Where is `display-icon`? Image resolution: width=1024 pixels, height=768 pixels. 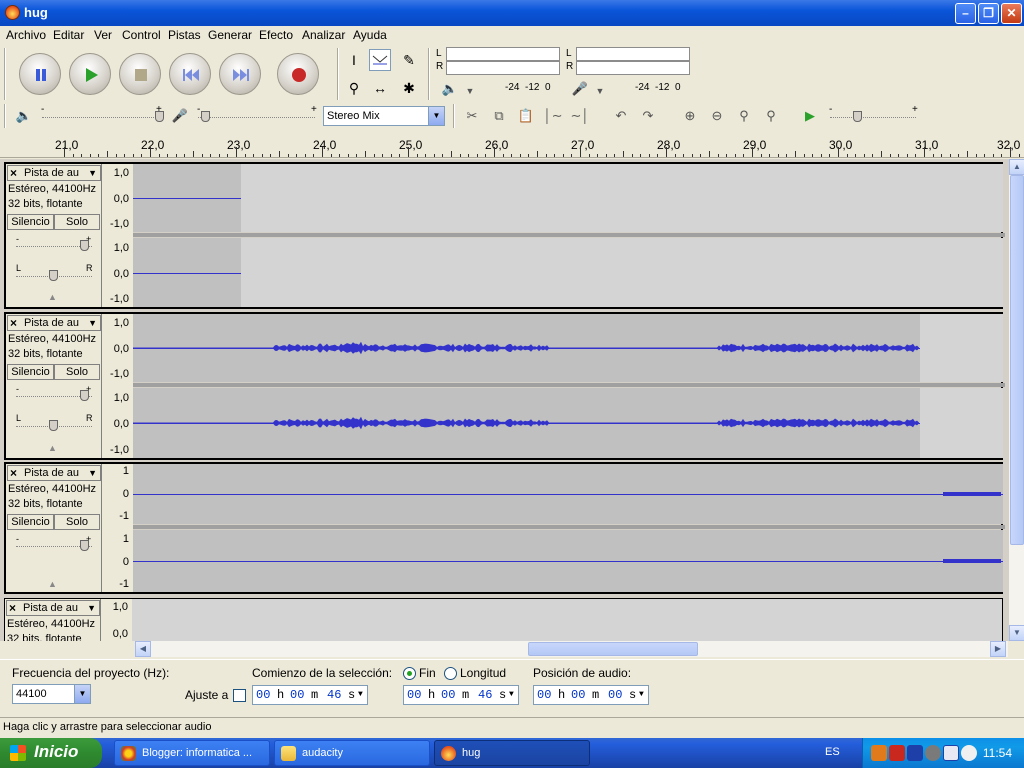 display-icon is located at coordinates (951, 753).